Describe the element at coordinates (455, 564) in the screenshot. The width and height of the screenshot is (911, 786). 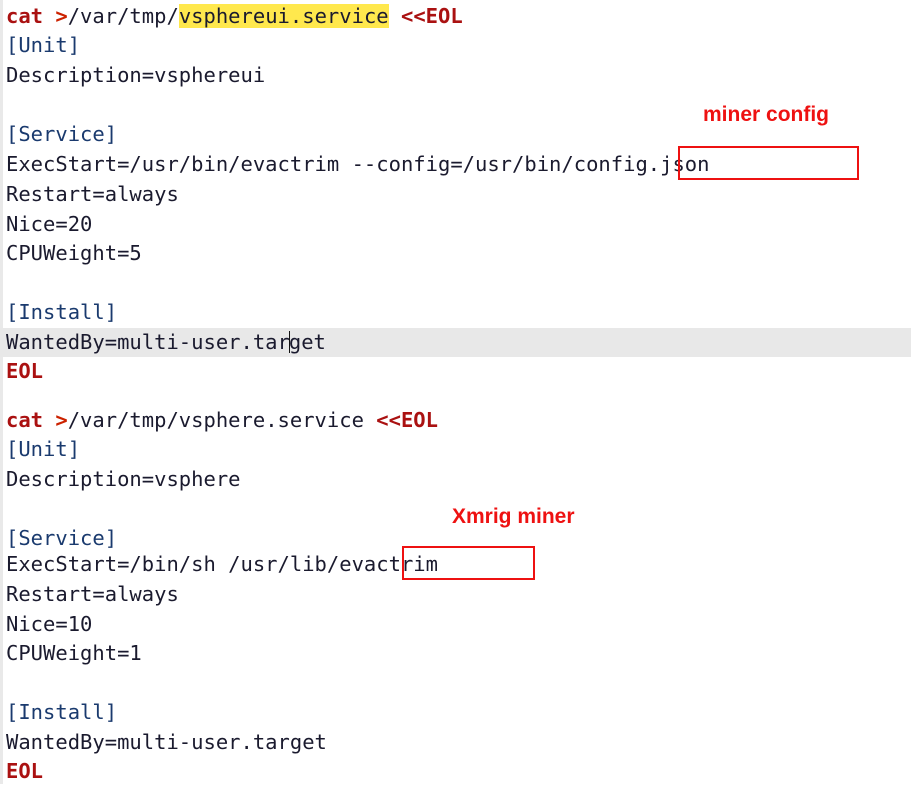
I see `code-line-execstart-vsphere: ExecStart=/bin/sh /usr/lib/evactrim` at that location.